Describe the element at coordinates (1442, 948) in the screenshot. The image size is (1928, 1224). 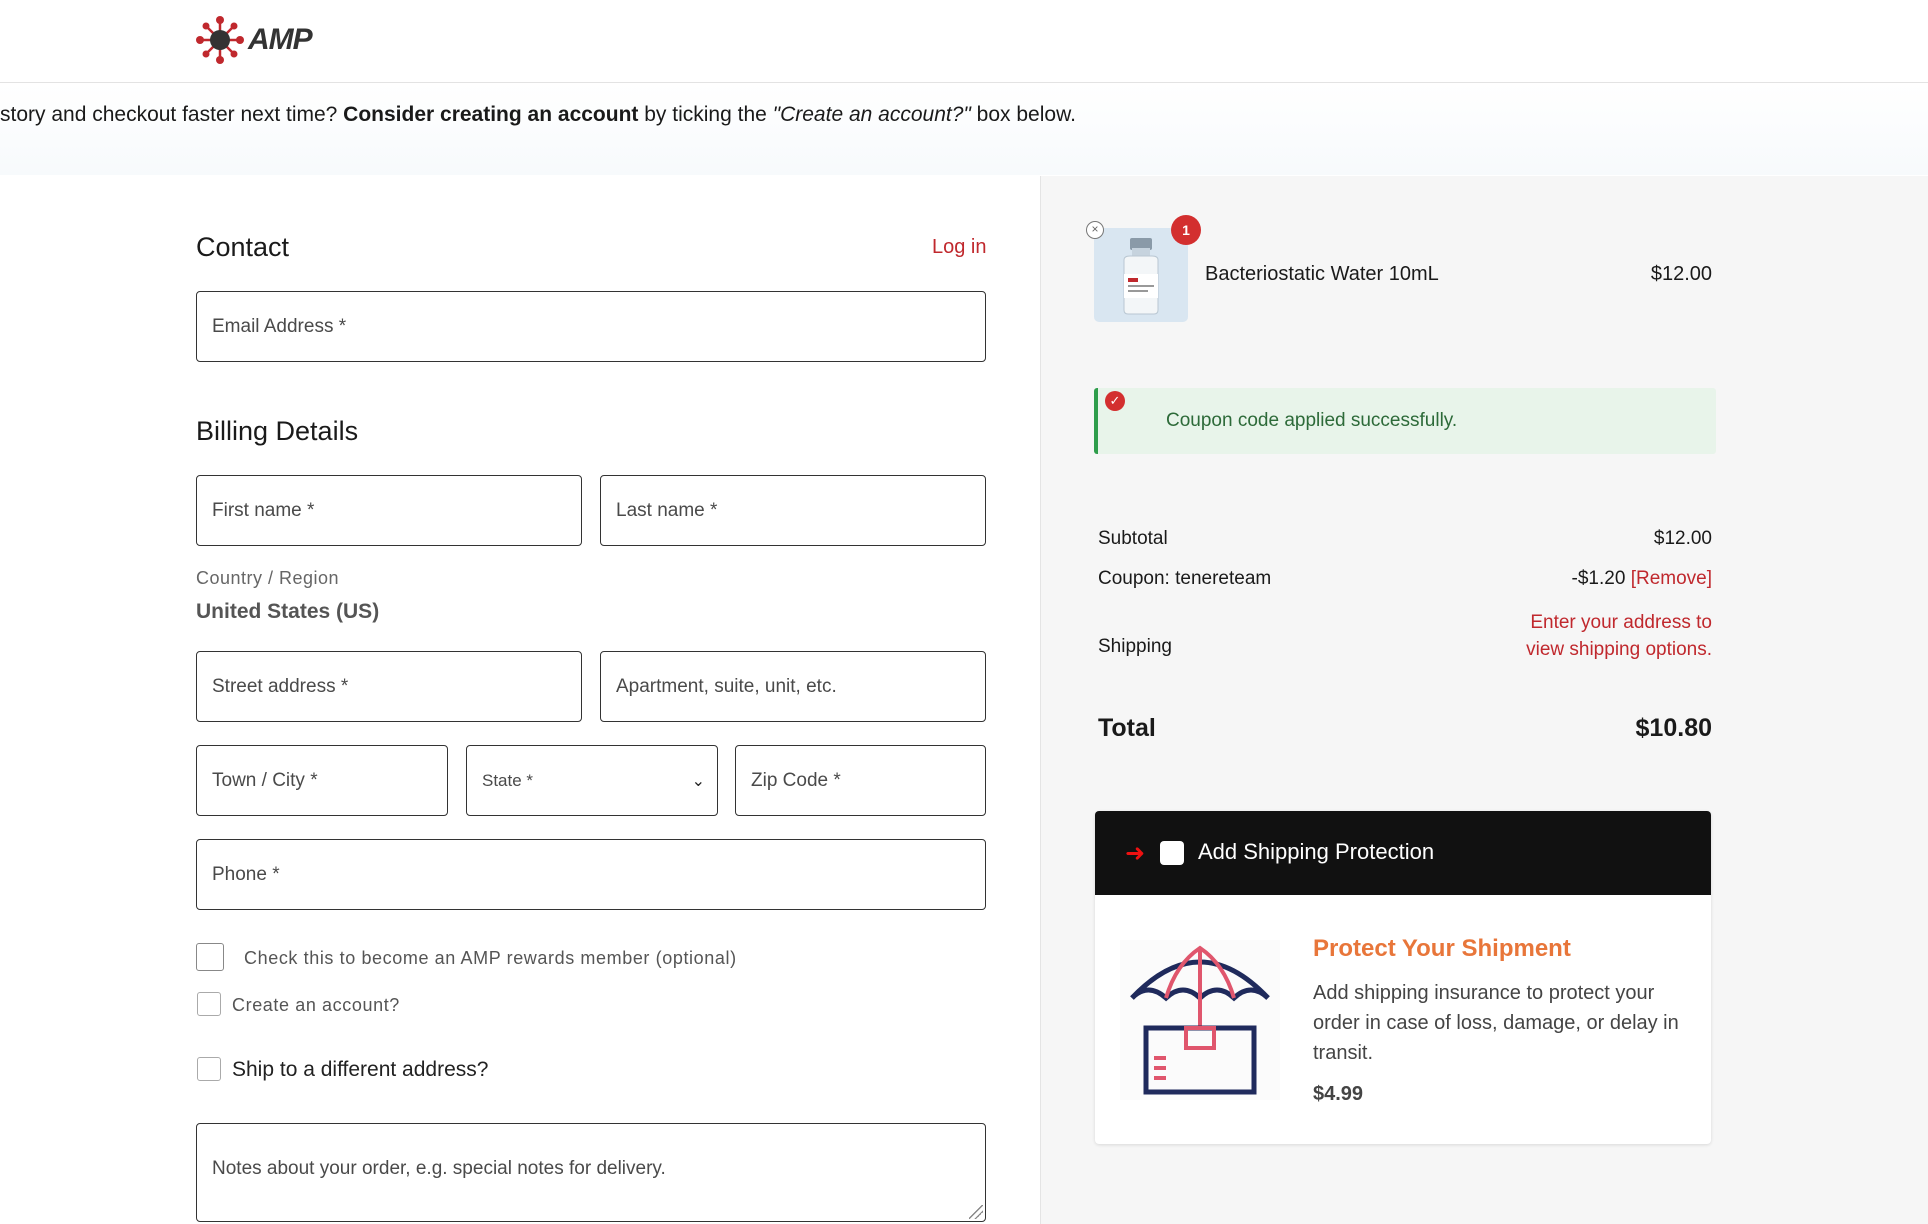
I see `protection-title: Protect Your Shipment` at that location.